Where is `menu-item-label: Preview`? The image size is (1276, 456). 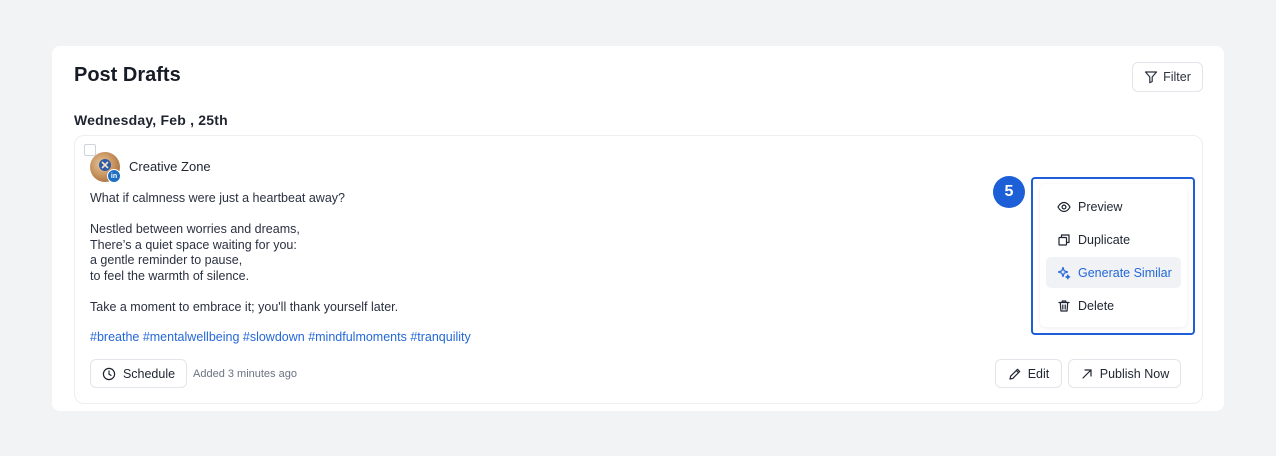 menu-item-label: Preview is located at coordinates (1100, 206).